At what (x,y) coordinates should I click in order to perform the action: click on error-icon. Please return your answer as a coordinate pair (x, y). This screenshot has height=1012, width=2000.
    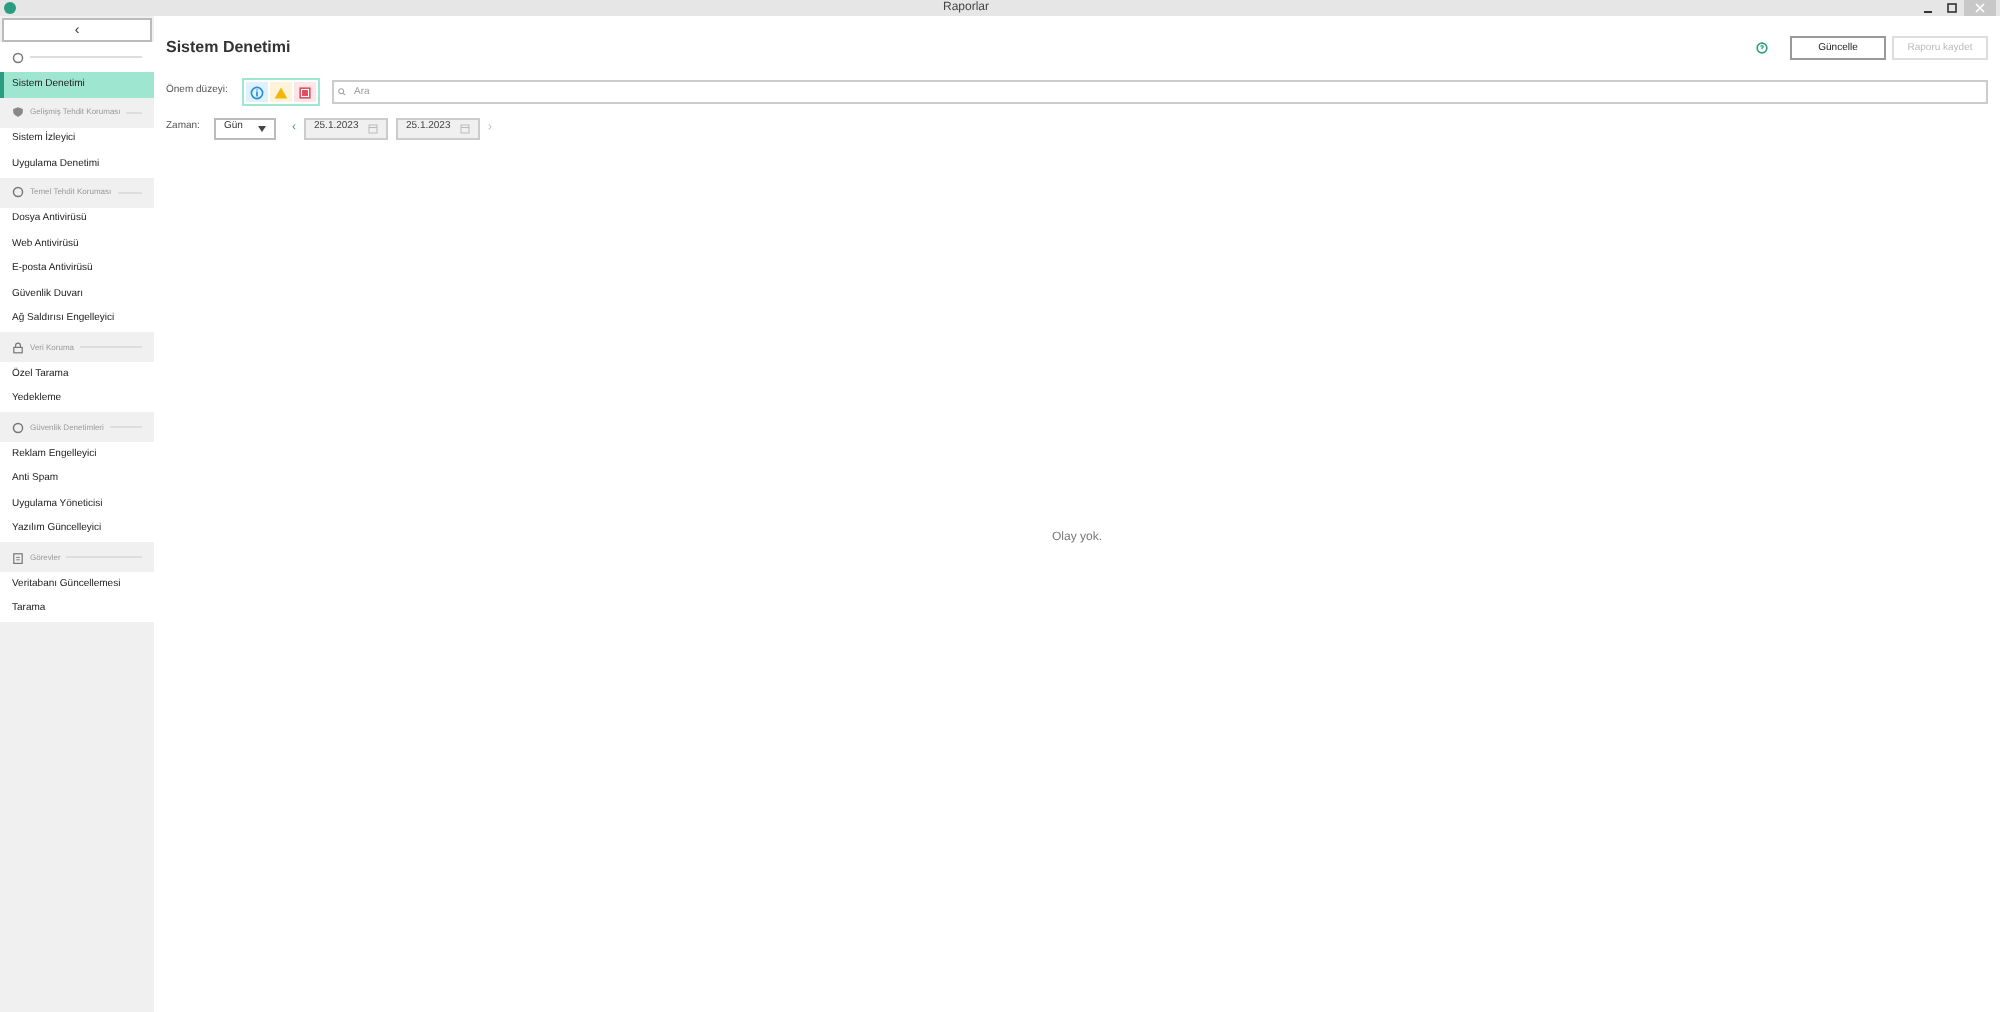
    Looking at the image, I should click on (305, 92).